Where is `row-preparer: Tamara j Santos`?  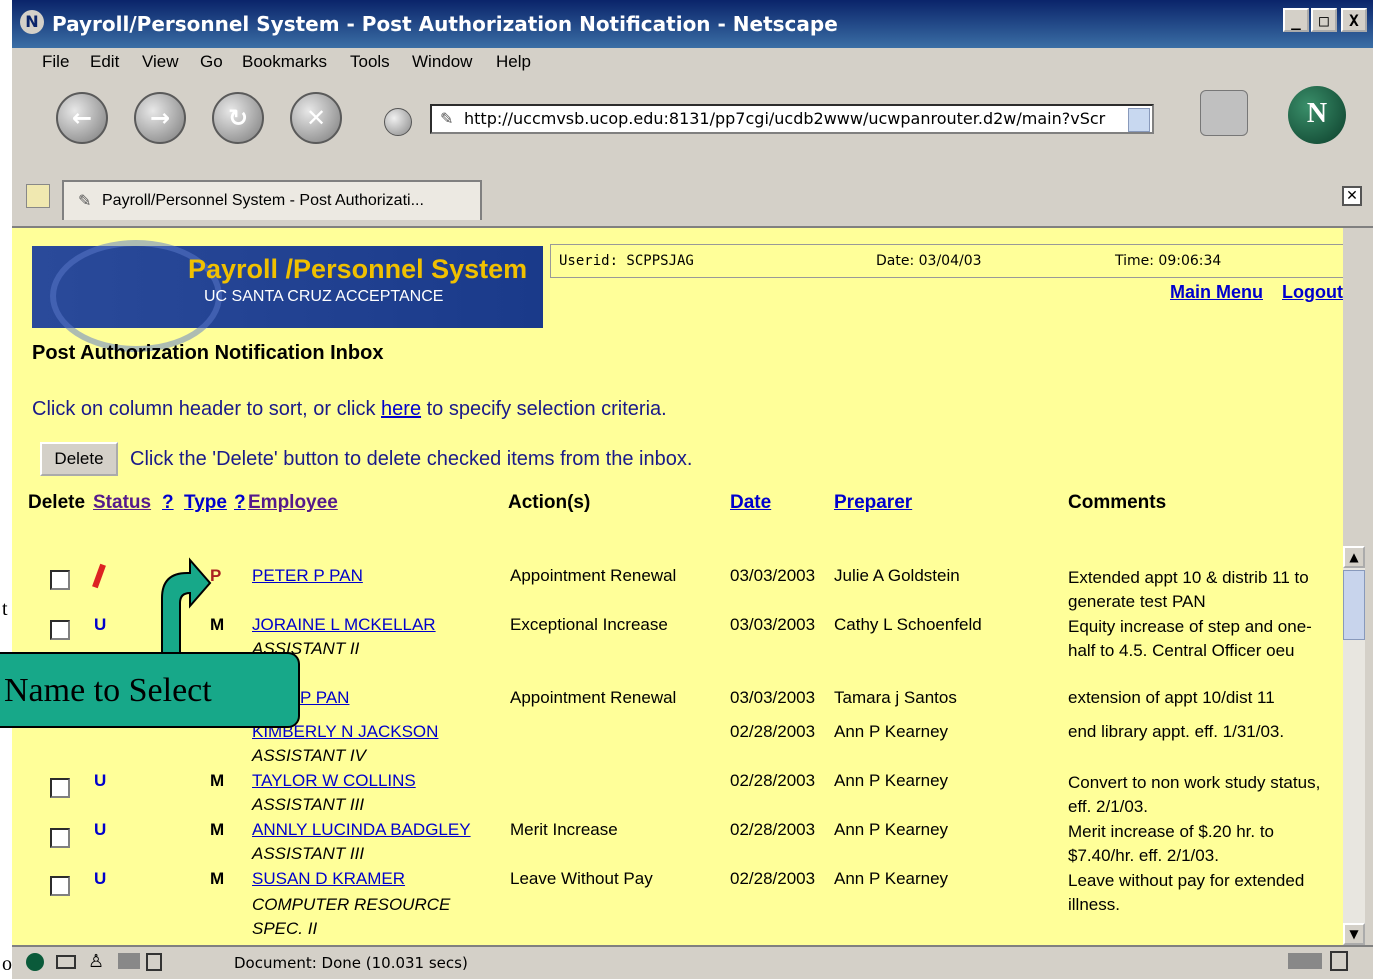 row-preparer: Tamara j Santos is located at coordinates (895, 697).